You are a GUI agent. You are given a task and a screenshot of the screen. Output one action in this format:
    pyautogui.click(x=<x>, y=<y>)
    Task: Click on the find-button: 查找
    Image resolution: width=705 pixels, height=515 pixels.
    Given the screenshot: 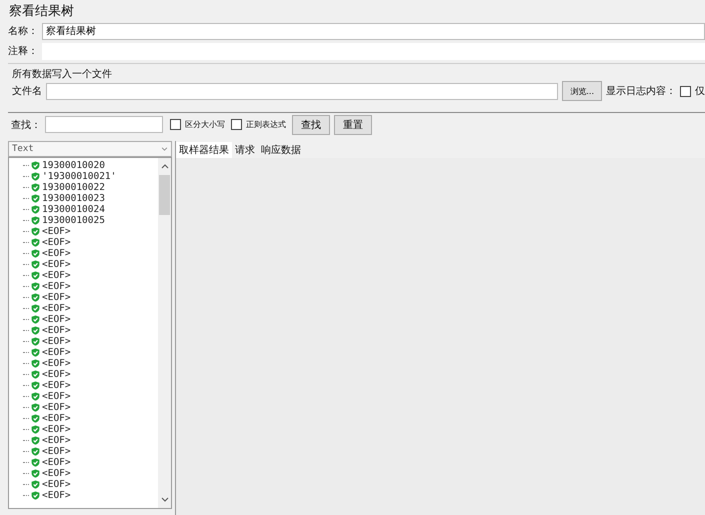 What is the action you would take?
    pyautogui.click(x=311, y=124)
    